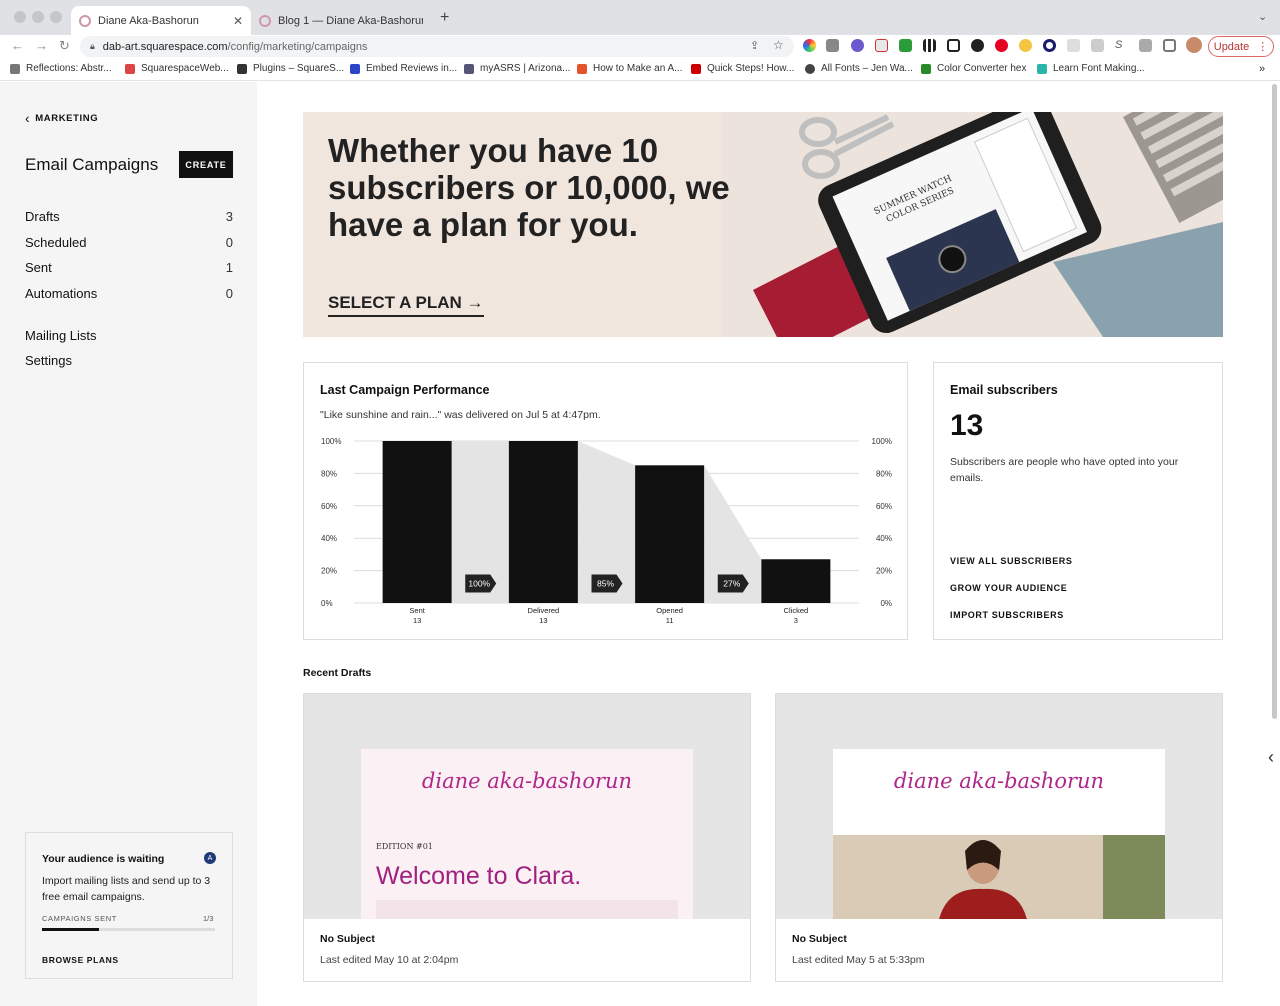 This screenshot has width=1280, height=1006. I want to click on brand-logo: diane aka-bashorun, so click(527, 781).